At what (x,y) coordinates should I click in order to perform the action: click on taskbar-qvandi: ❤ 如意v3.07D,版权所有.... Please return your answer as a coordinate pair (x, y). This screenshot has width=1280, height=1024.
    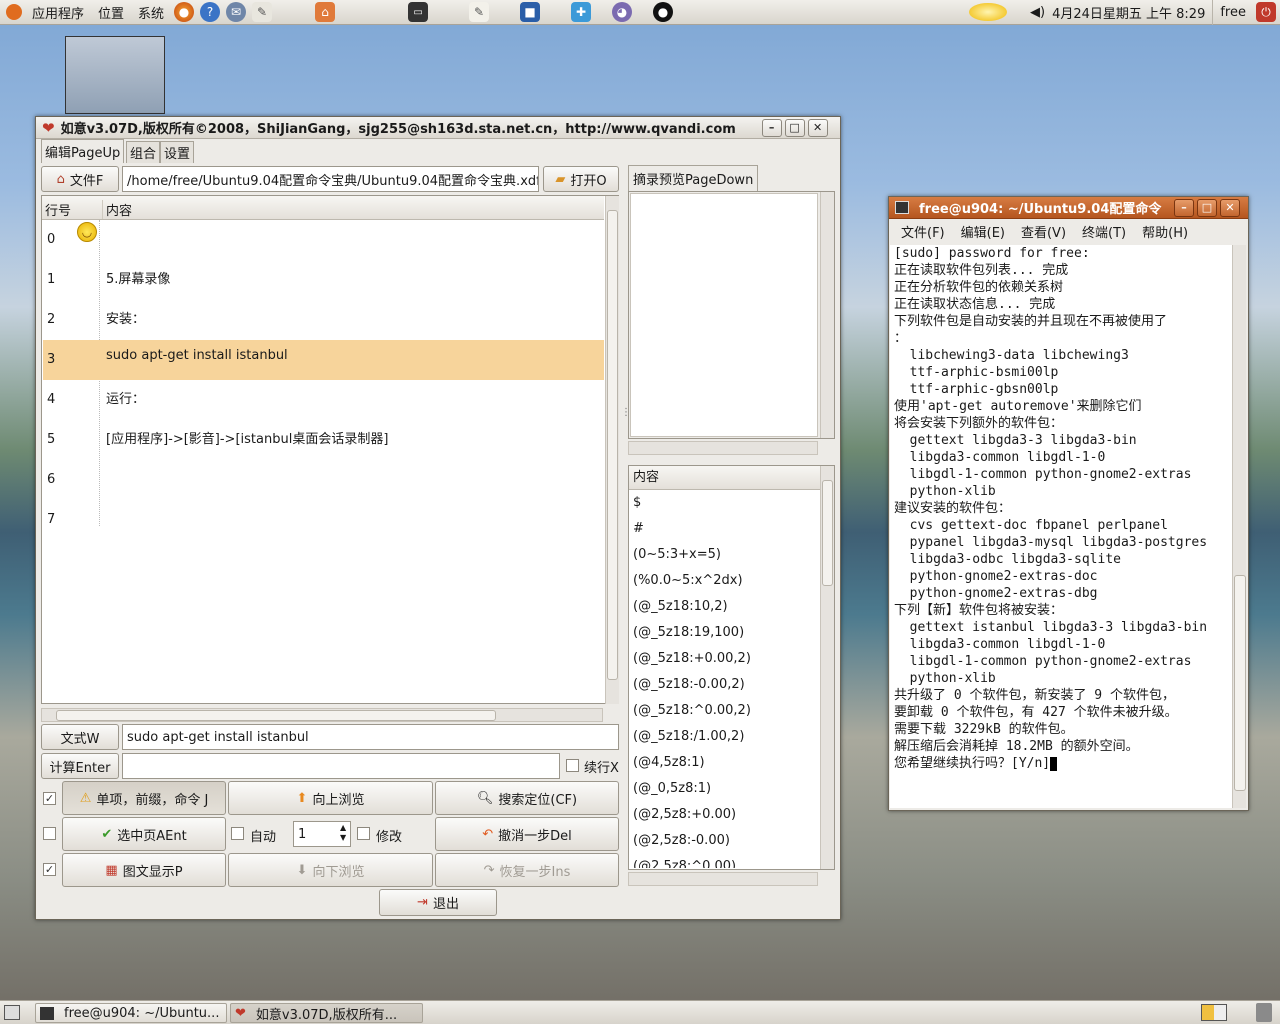
    Looking at the image, I should click on (326, 1013).